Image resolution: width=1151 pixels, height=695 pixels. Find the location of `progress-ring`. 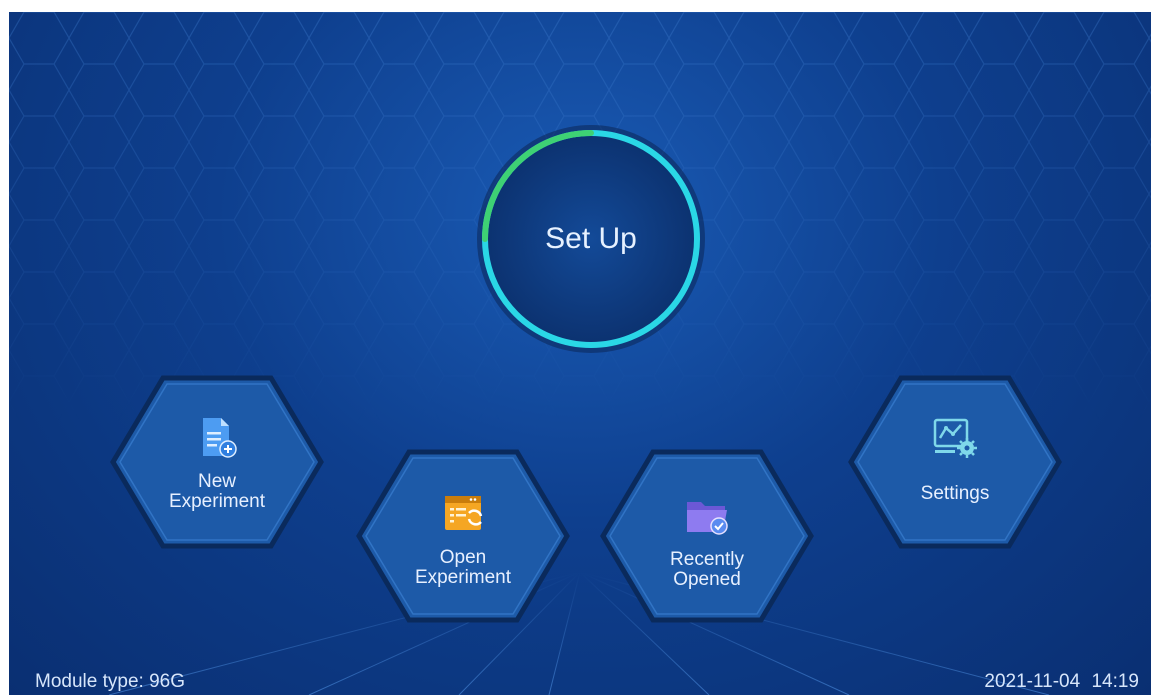

progress-ring is located at coordinates (591, 239).